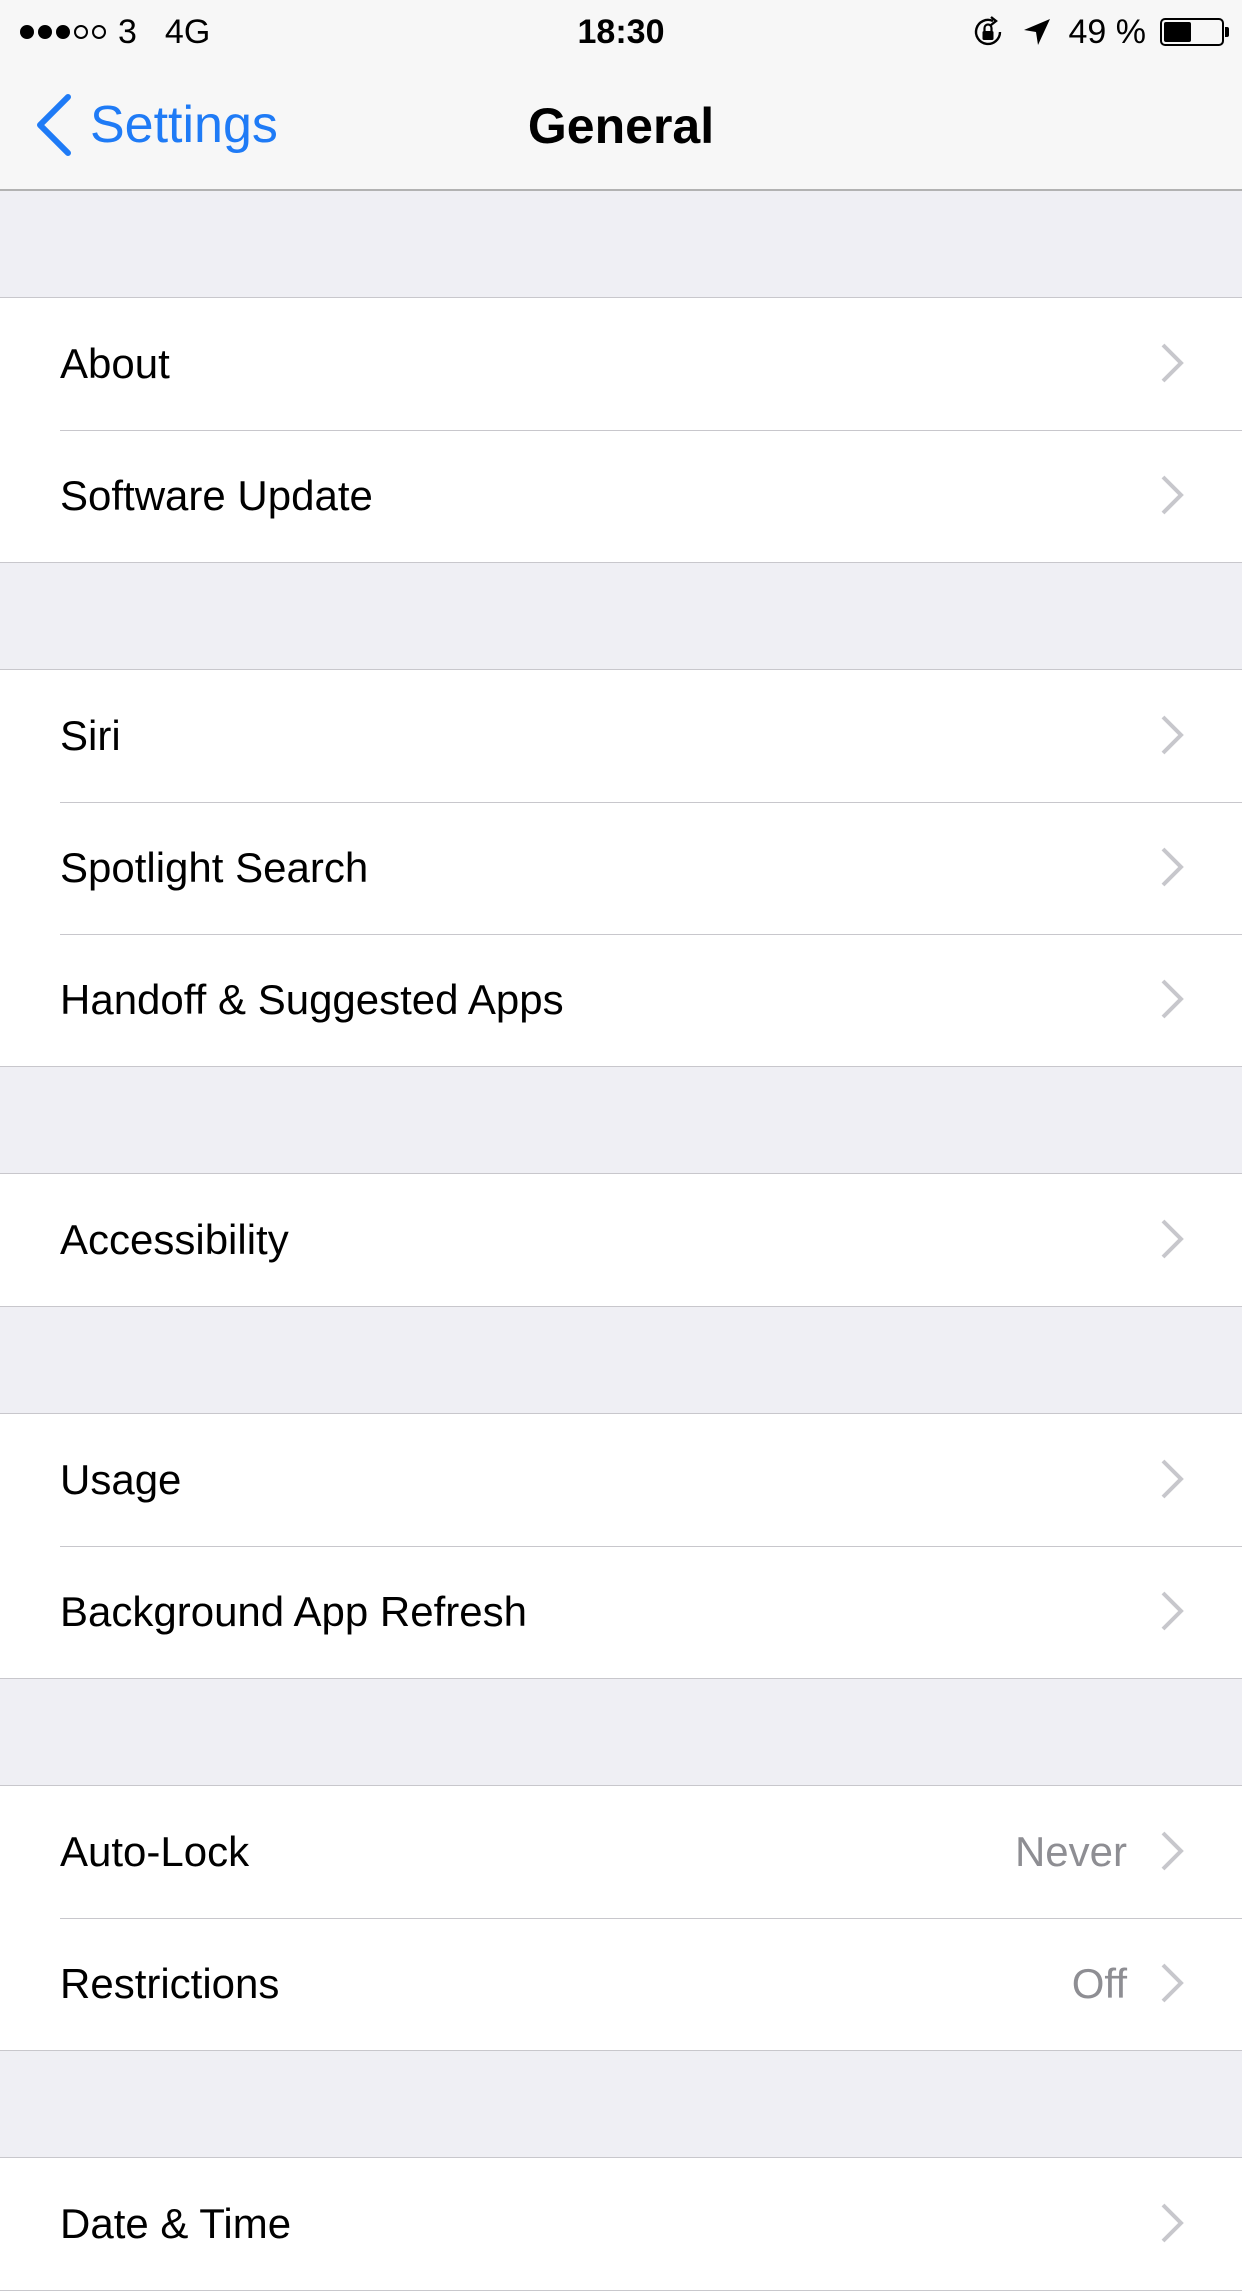 The height and width of the screenshot is (2291, 1242). I want to click on page-title: General, so click(621, 126).